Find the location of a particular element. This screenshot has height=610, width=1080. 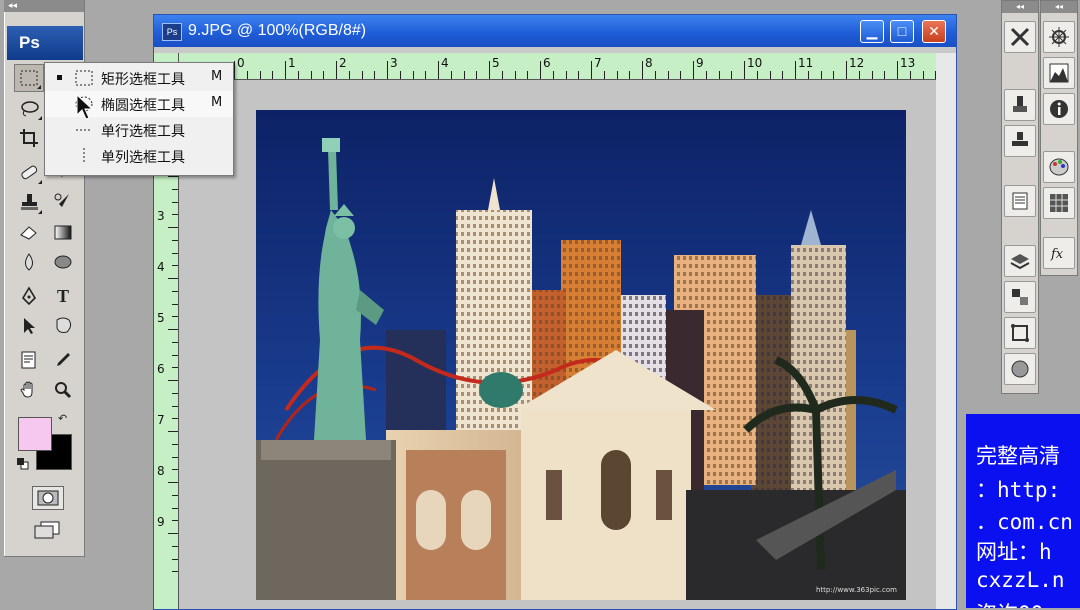

ruler-h-label: 10 is located at coordinates (755, 63).